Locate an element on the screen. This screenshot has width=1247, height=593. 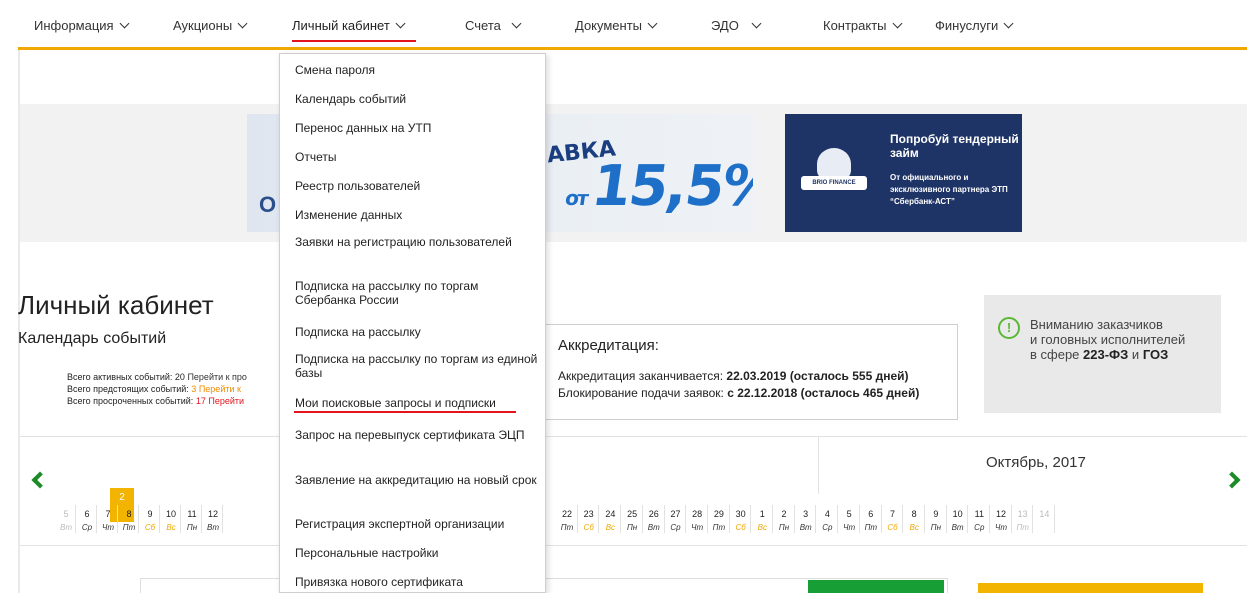
calendar-day-right-20: 12 is located at coordinates (1001, 514).